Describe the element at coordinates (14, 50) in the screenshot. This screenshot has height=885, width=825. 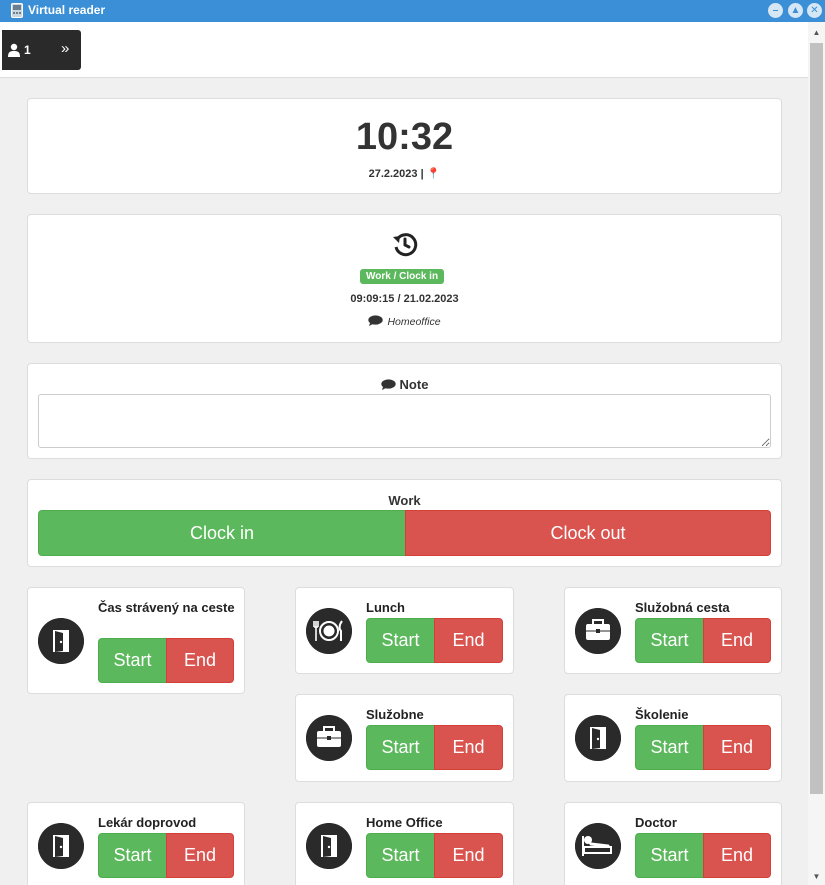
I see `user-icon` at that location.